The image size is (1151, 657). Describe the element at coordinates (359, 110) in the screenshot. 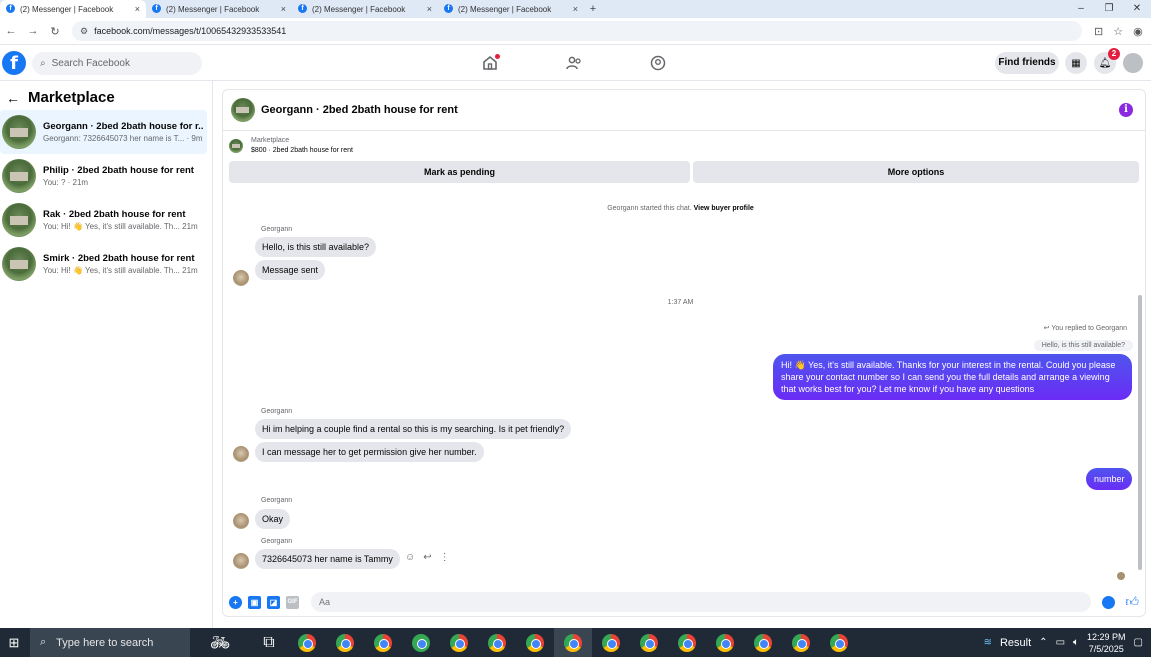

I see `chat-title: Georgann · 2bed 2bath house for rent` at that location.